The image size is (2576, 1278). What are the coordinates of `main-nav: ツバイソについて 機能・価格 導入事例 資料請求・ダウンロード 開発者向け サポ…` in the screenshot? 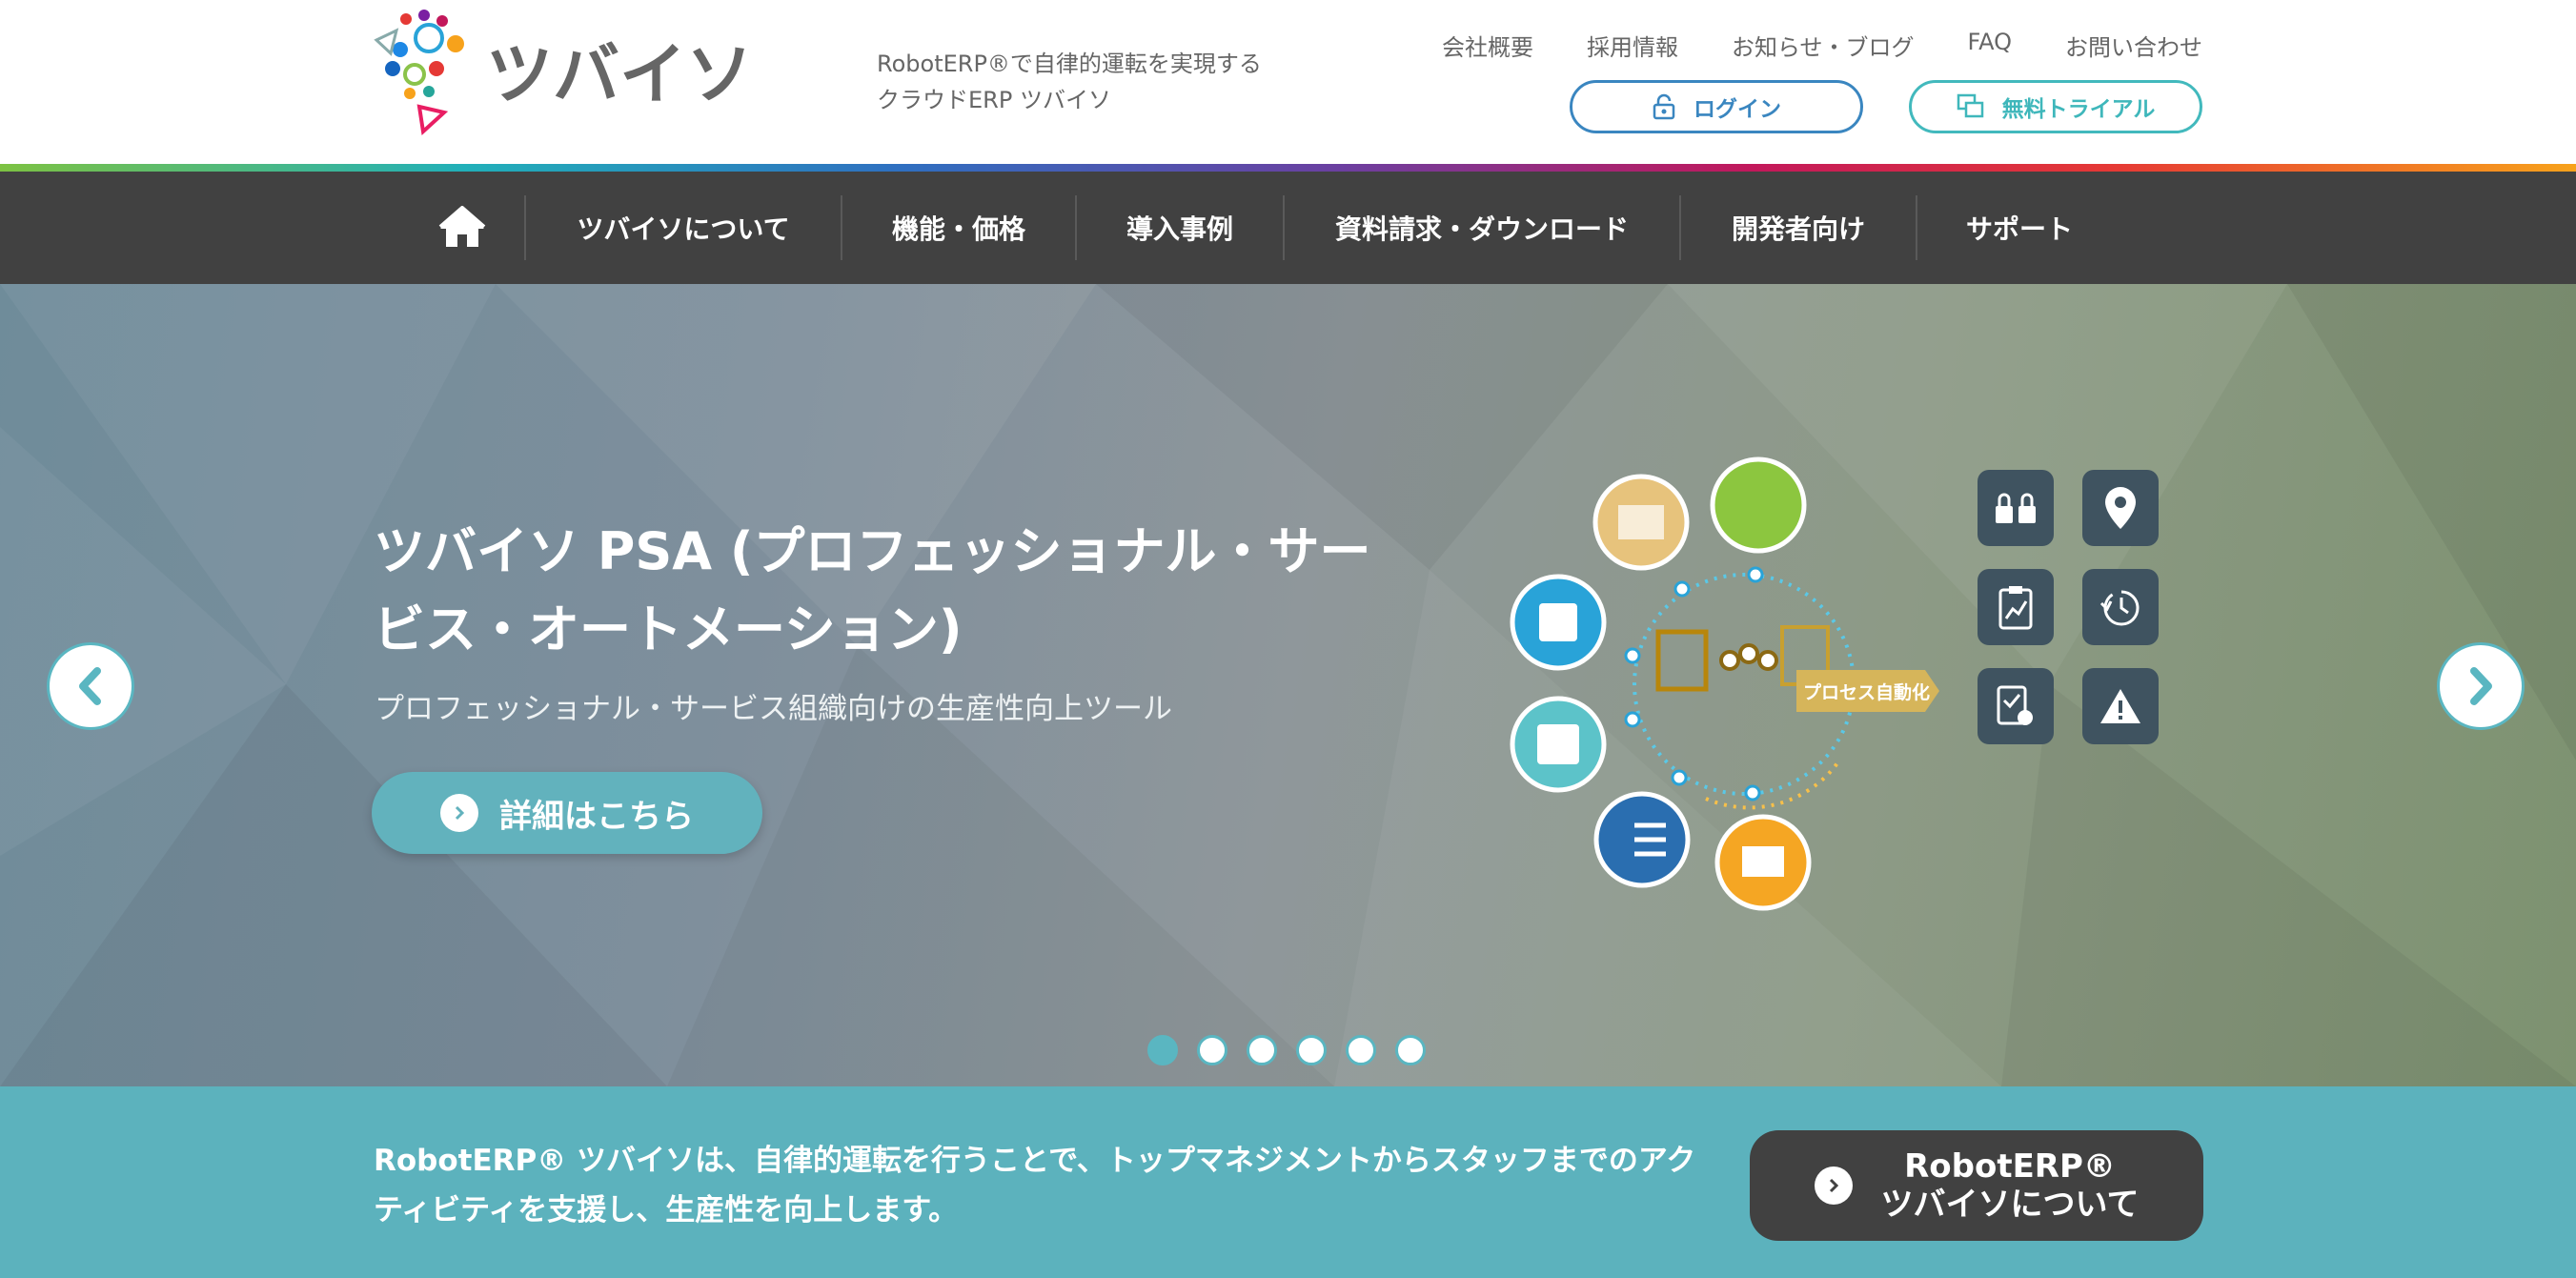 It's located at (1288, 228).